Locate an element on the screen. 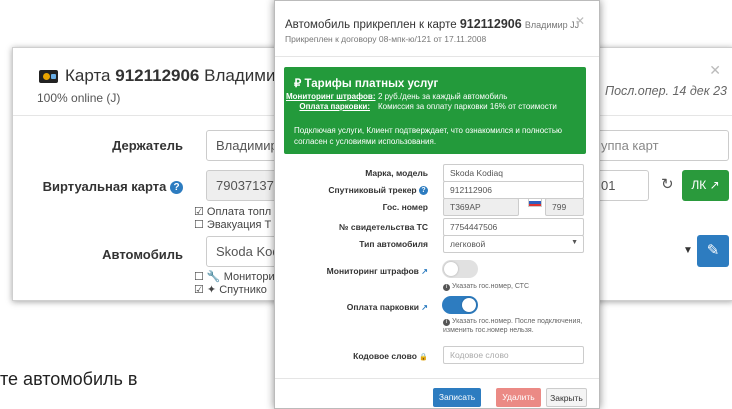  vehicle-type-label: Тип автомобиля is located at coordinates (393, 244).